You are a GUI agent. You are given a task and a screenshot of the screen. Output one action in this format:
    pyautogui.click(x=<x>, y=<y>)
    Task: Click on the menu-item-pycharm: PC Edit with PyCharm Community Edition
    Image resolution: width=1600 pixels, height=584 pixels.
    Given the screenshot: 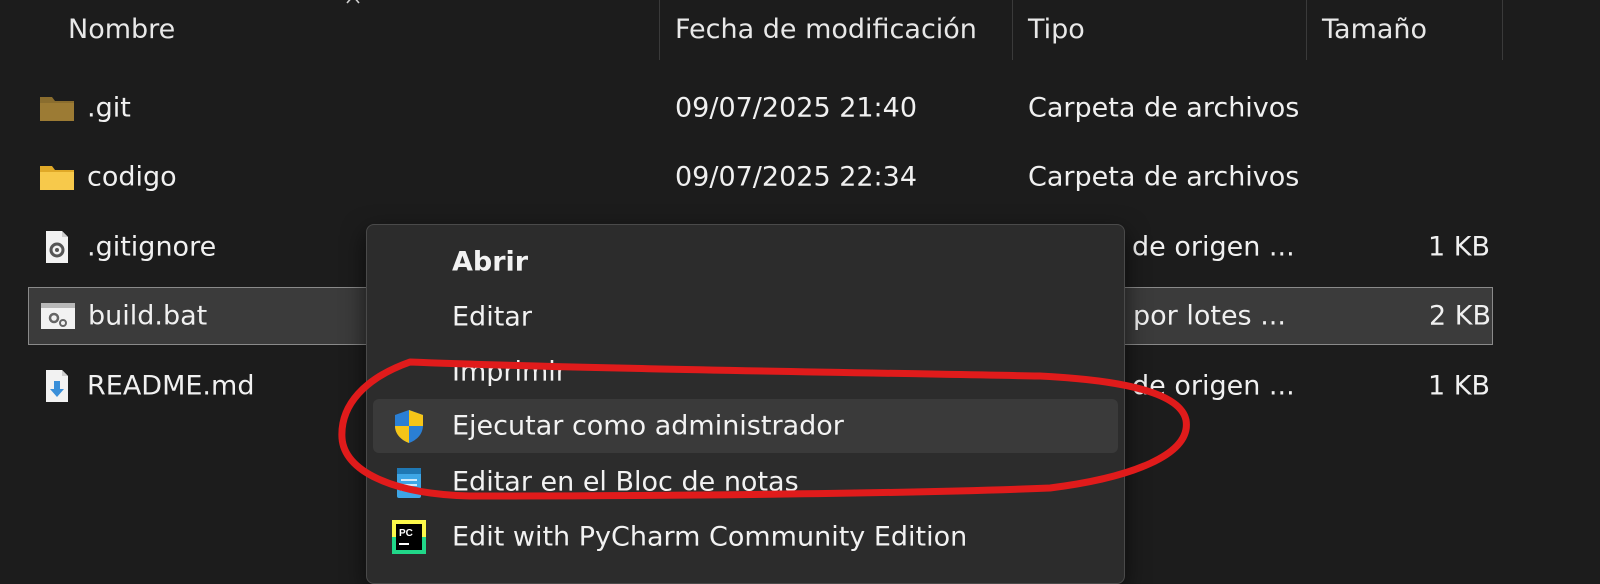 What is the action you would take?
    pyautogui.click(x=745, y=537)
    